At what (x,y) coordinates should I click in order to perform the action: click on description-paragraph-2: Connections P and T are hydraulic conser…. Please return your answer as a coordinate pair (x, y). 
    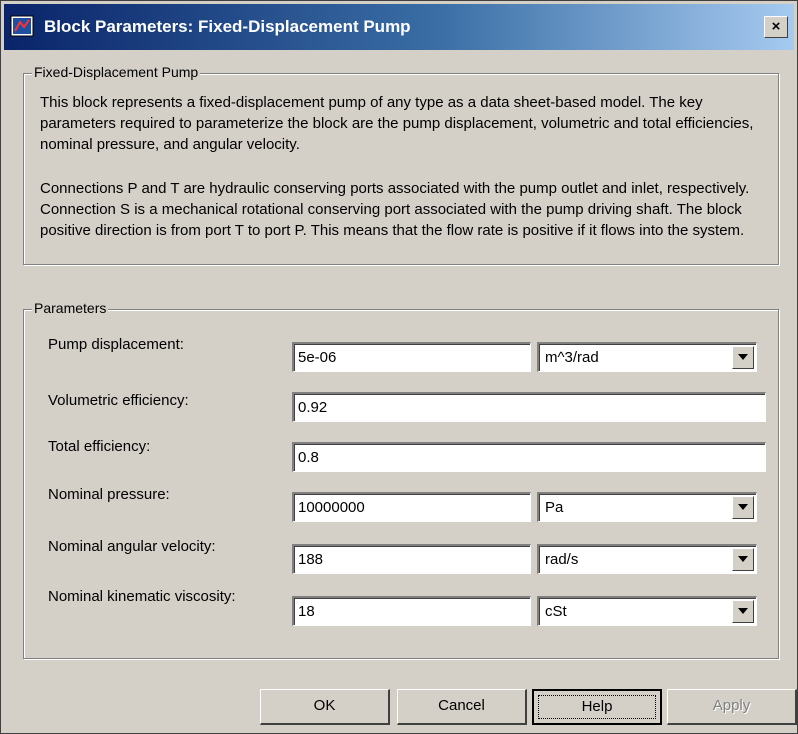
    Looking at the image, I should click on (395, 209).